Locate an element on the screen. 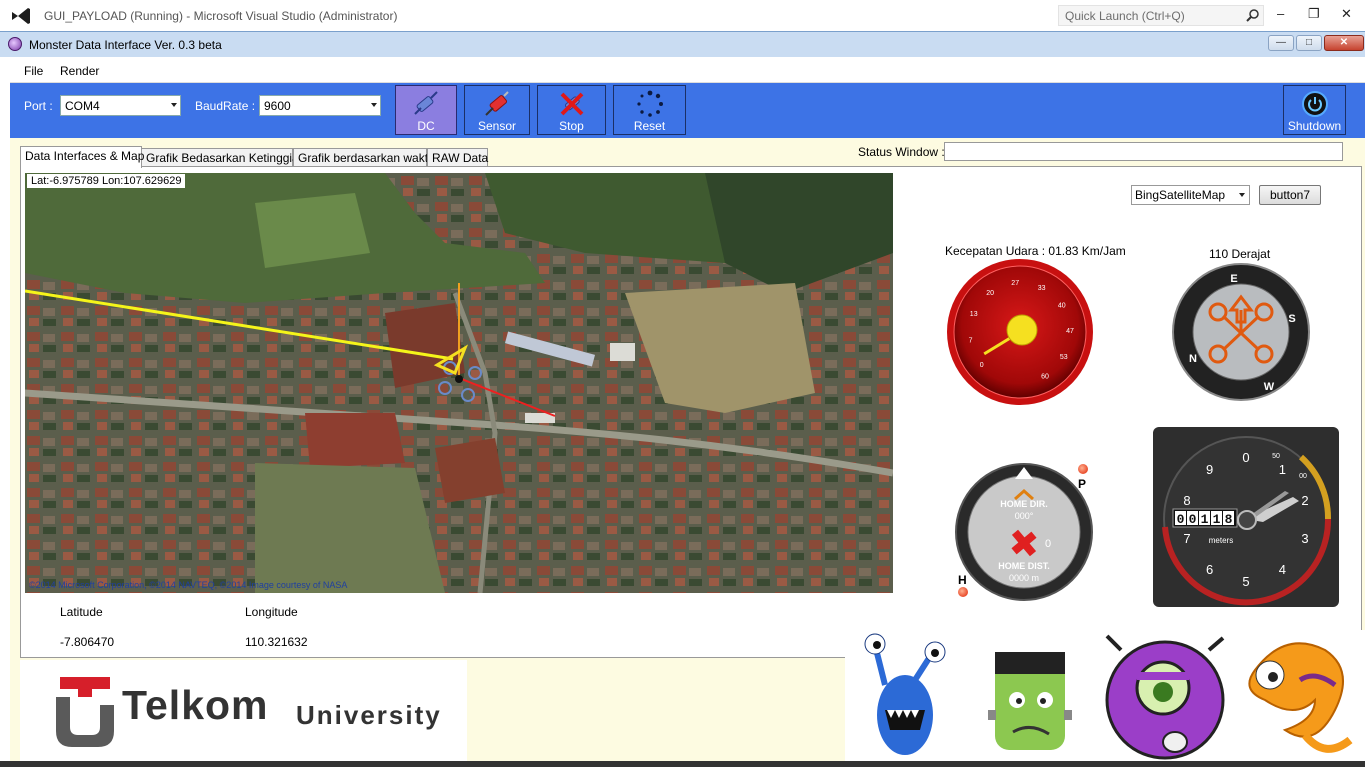 The width and height of the screenshot is (1365, 767). stop-button: Stop is located at coordinates (571, 110).